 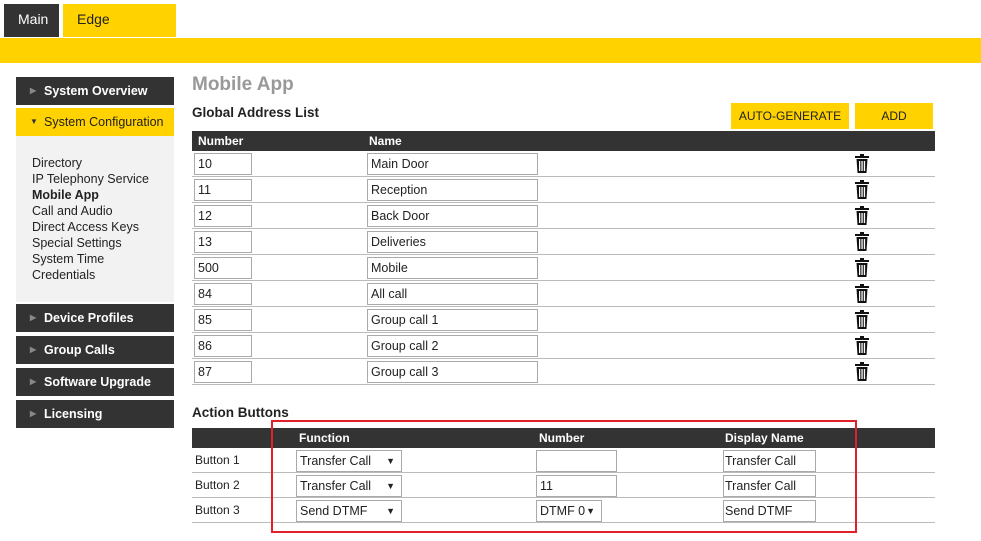 What do you see at coordinates (89, 318) in the screenshot?
I see `label: Device Profiles` at bounding box center [89, 318].